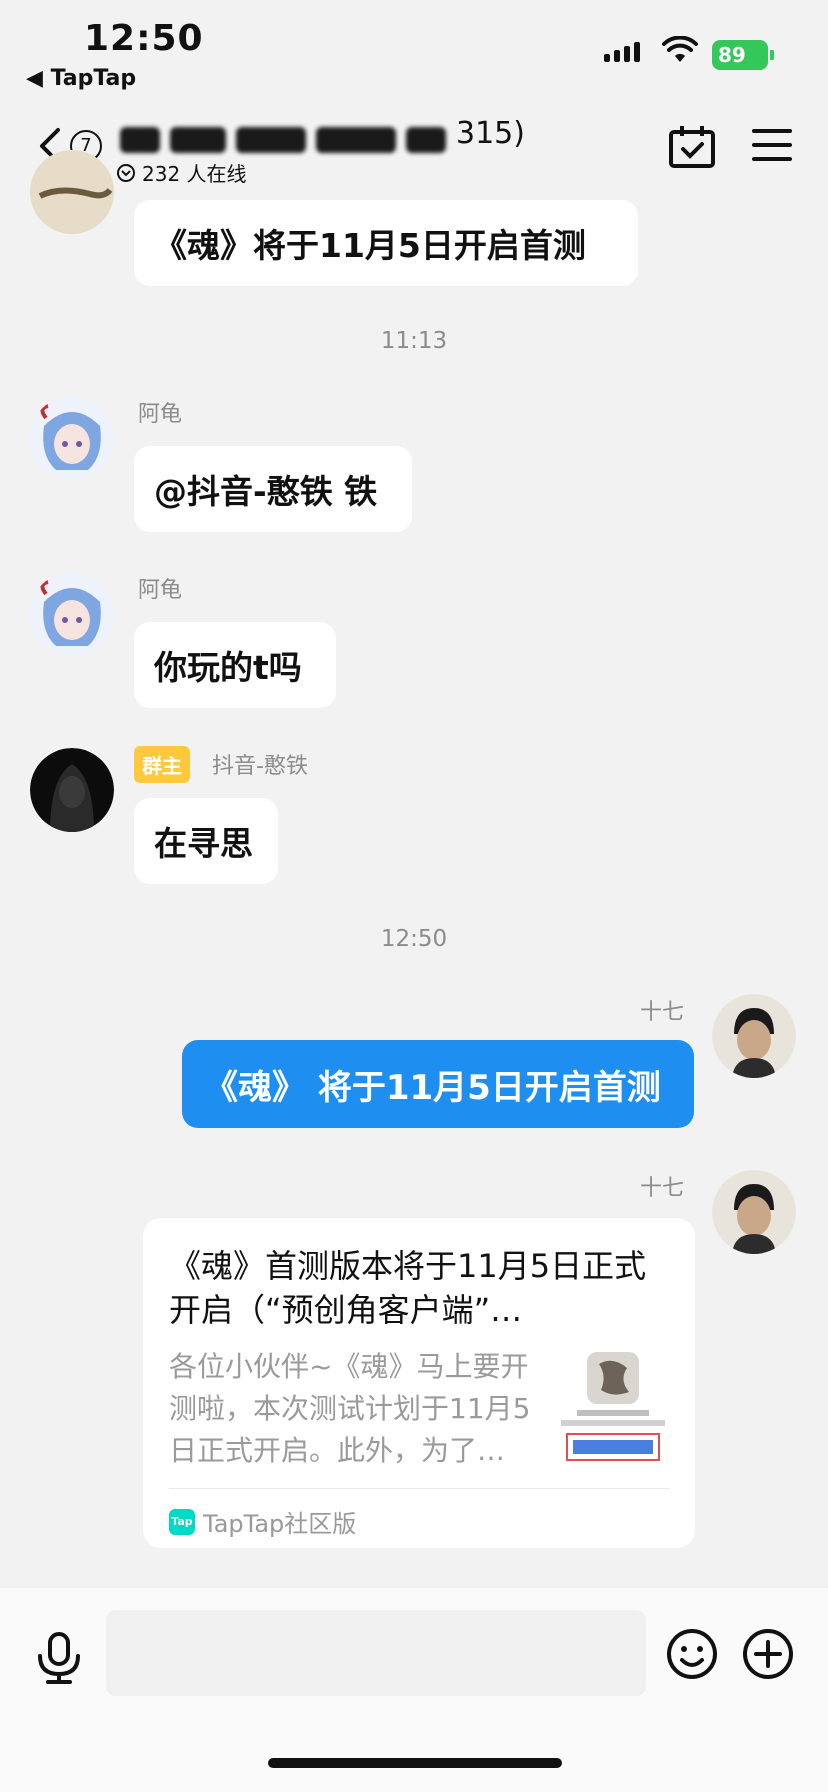 The width and height of the screenshot is (828, 1792). I want to click on battery-icon: 89, so click(743, 55).